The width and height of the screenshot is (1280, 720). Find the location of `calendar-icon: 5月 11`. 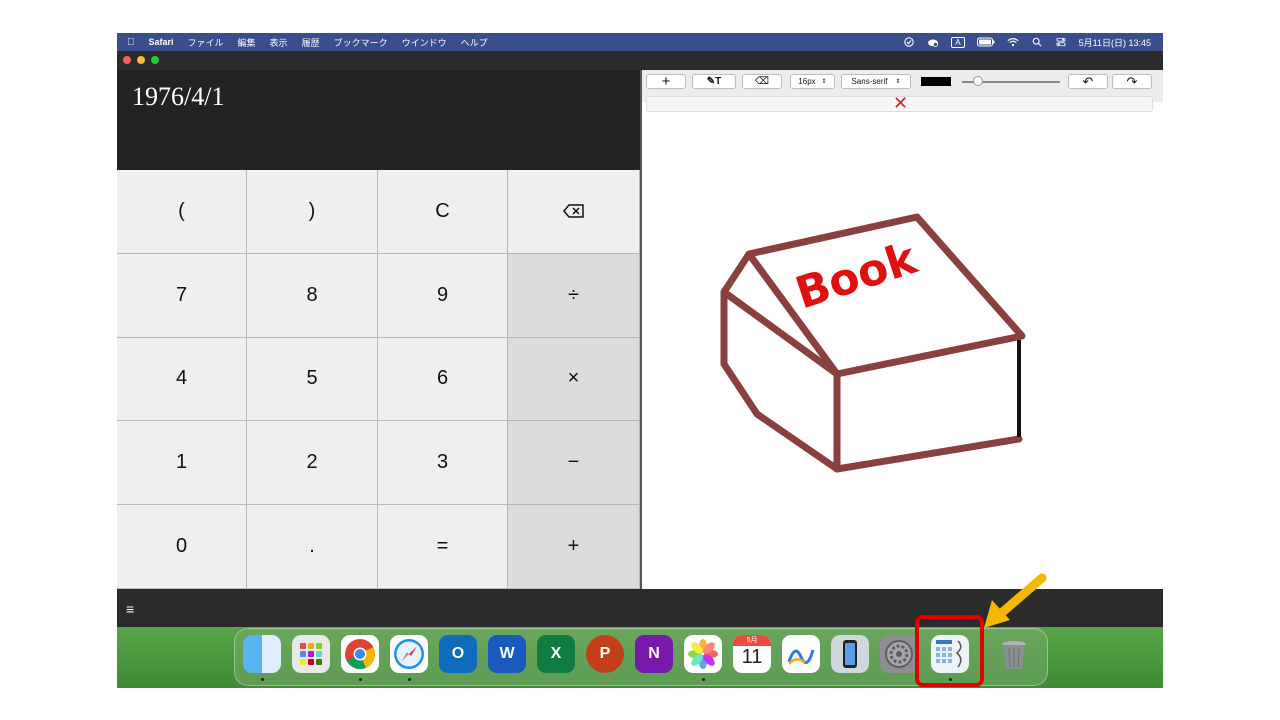

calendar-icon: 5月 11 is located at coordinates (752, 654).